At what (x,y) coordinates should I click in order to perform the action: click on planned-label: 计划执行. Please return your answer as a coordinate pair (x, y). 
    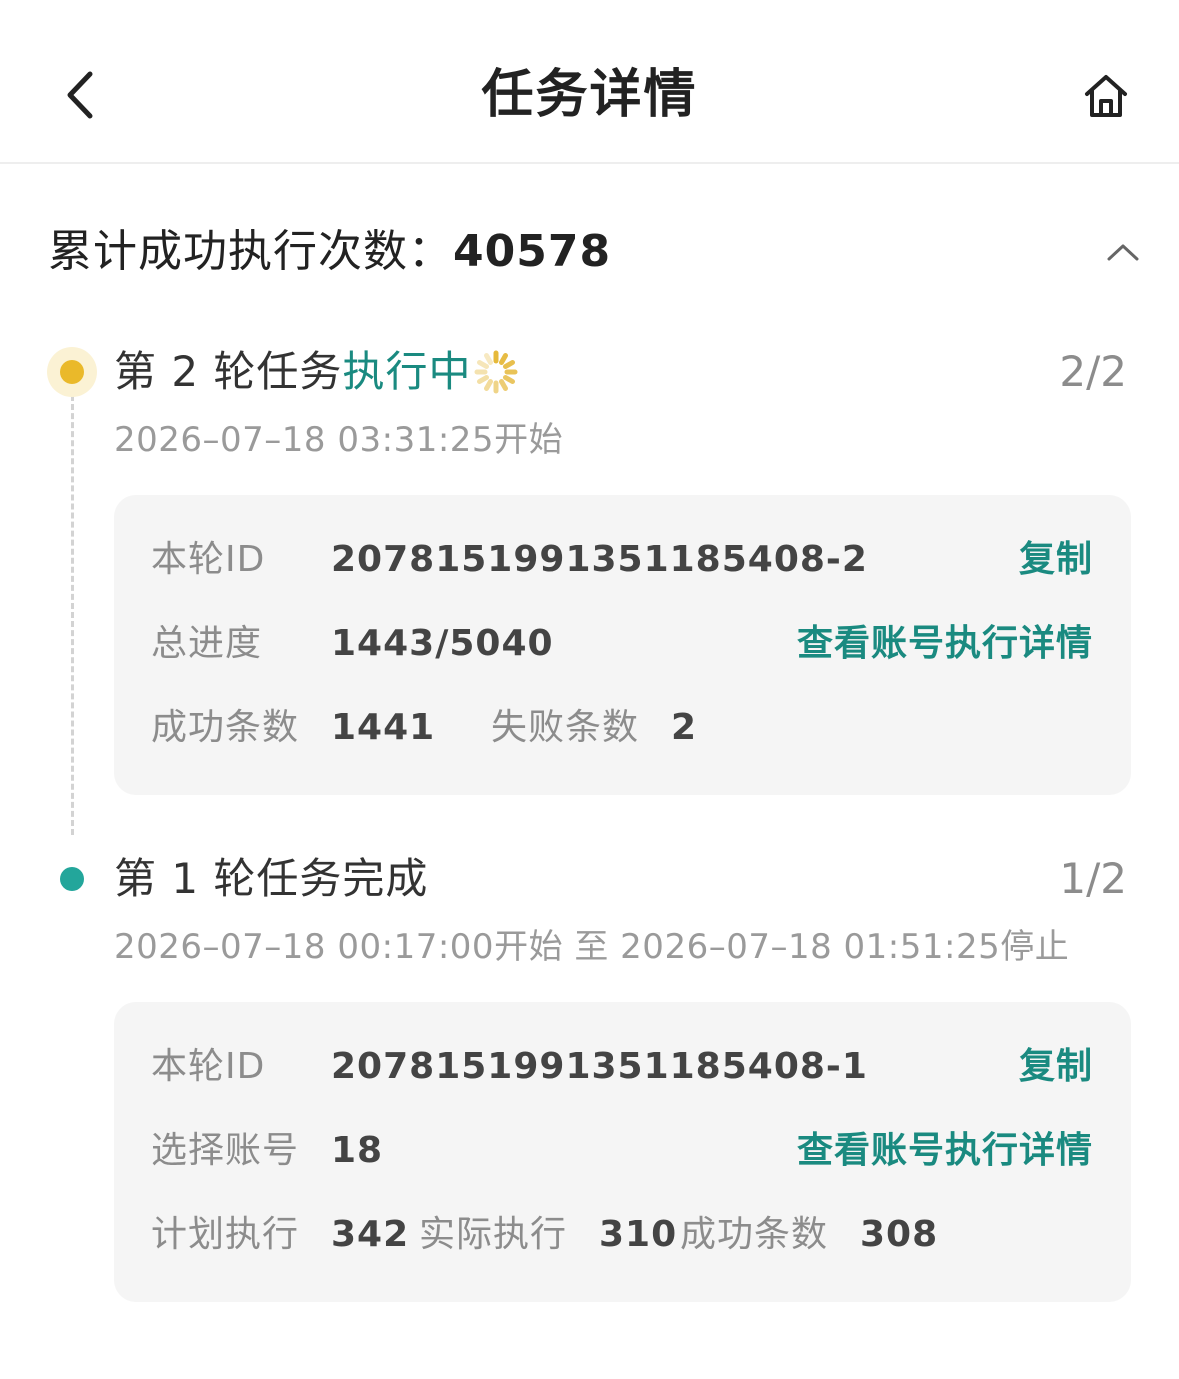
    Looking at the image, I should click on (225, 1234).